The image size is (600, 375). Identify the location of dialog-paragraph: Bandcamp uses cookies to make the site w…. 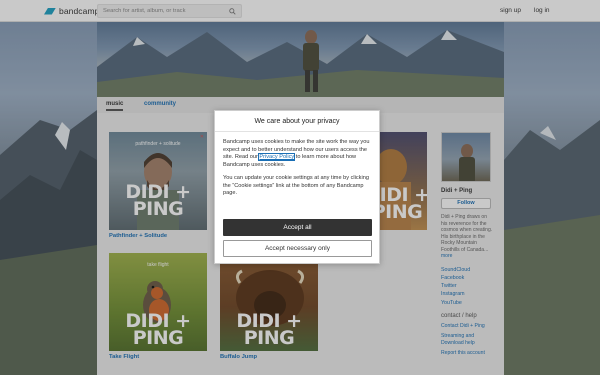
(297, 154).